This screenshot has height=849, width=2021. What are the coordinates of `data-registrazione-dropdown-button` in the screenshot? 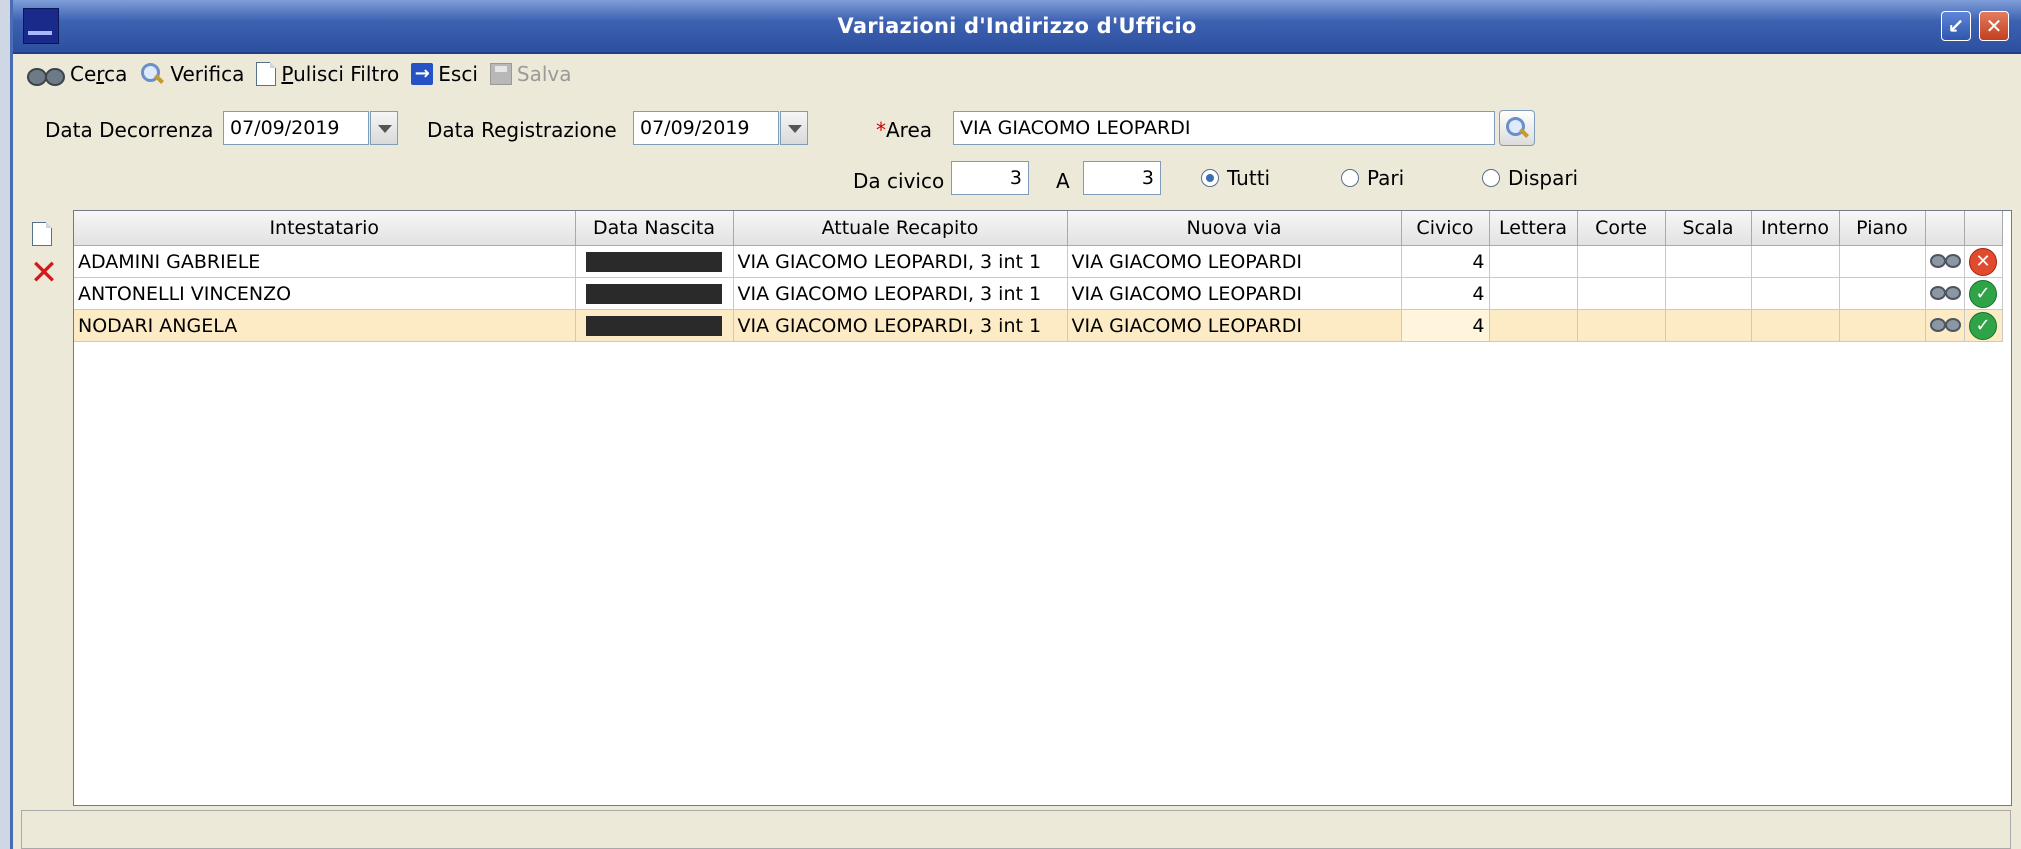 It's located at (794, 128).